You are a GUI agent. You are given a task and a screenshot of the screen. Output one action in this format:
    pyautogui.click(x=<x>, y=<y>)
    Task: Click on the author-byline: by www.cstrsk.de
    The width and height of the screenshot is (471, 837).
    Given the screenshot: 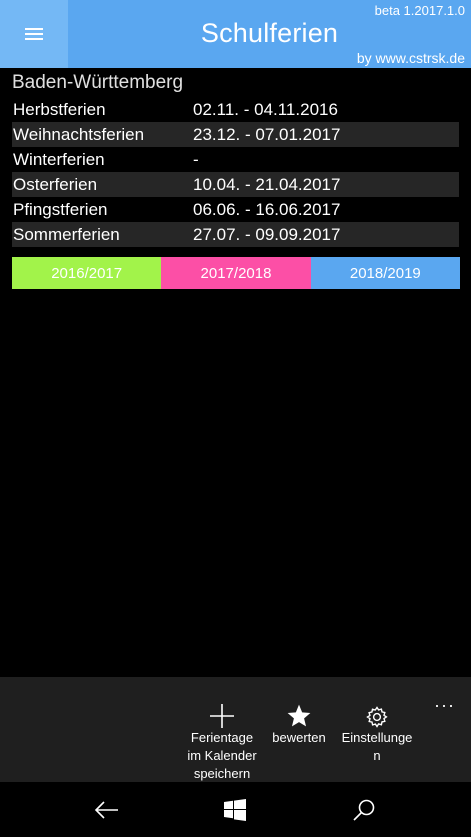 What is the action you would take?
    pyautogui.click(x=410, y=58)
    